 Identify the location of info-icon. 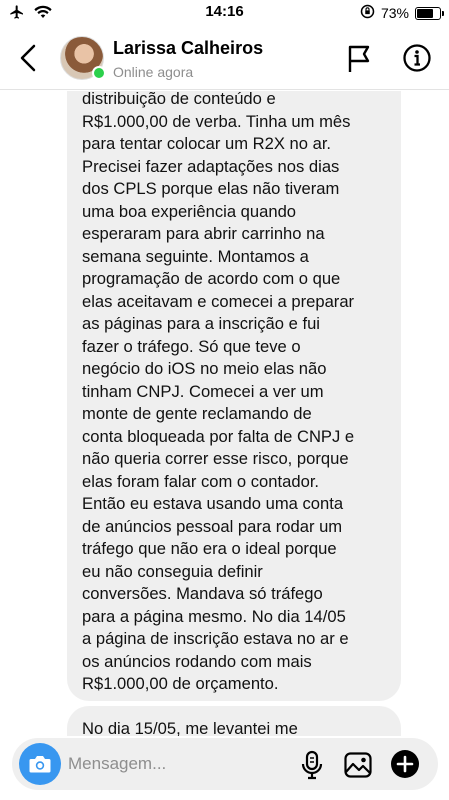
(417, 58).